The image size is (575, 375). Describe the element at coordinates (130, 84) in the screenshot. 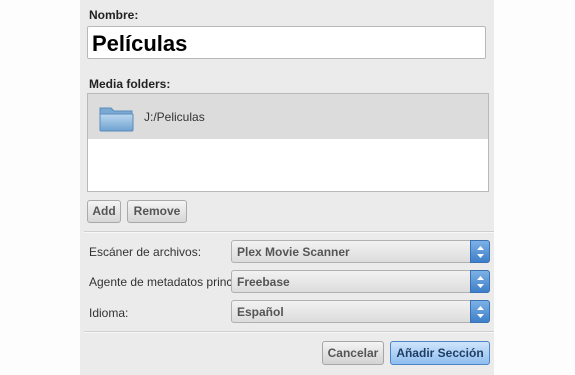

I see `media-folders-label: Media folders:` at that location.